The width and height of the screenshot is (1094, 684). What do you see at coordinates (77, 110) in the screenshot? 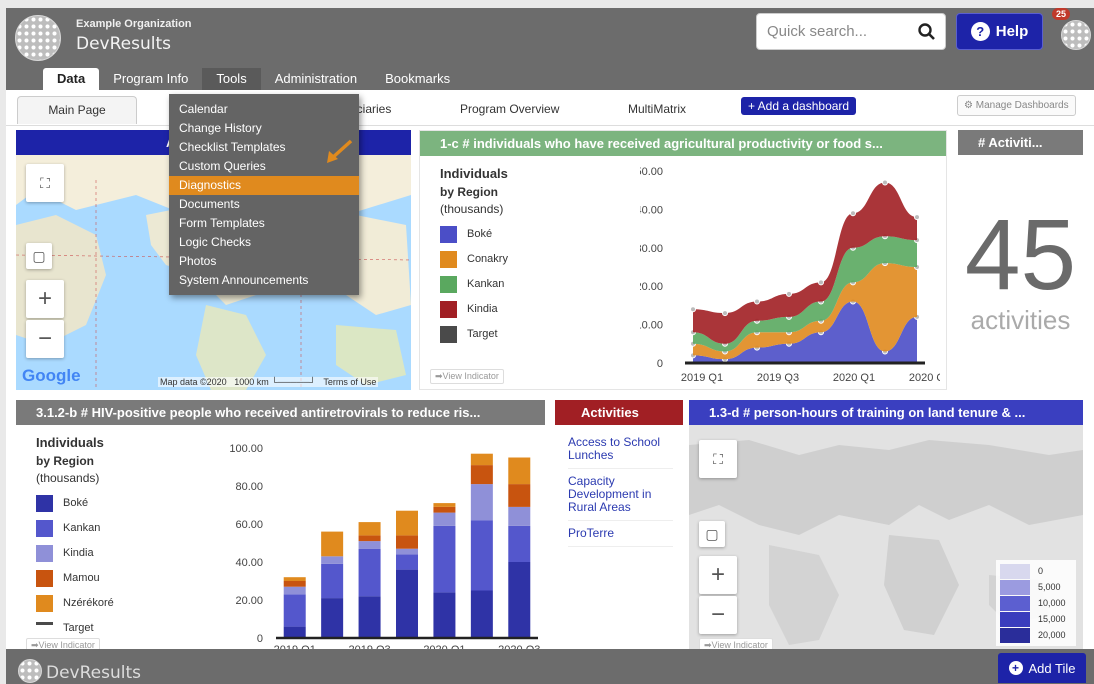
I see `tab-main-page: Main Page` at bounding box center [77, 110].